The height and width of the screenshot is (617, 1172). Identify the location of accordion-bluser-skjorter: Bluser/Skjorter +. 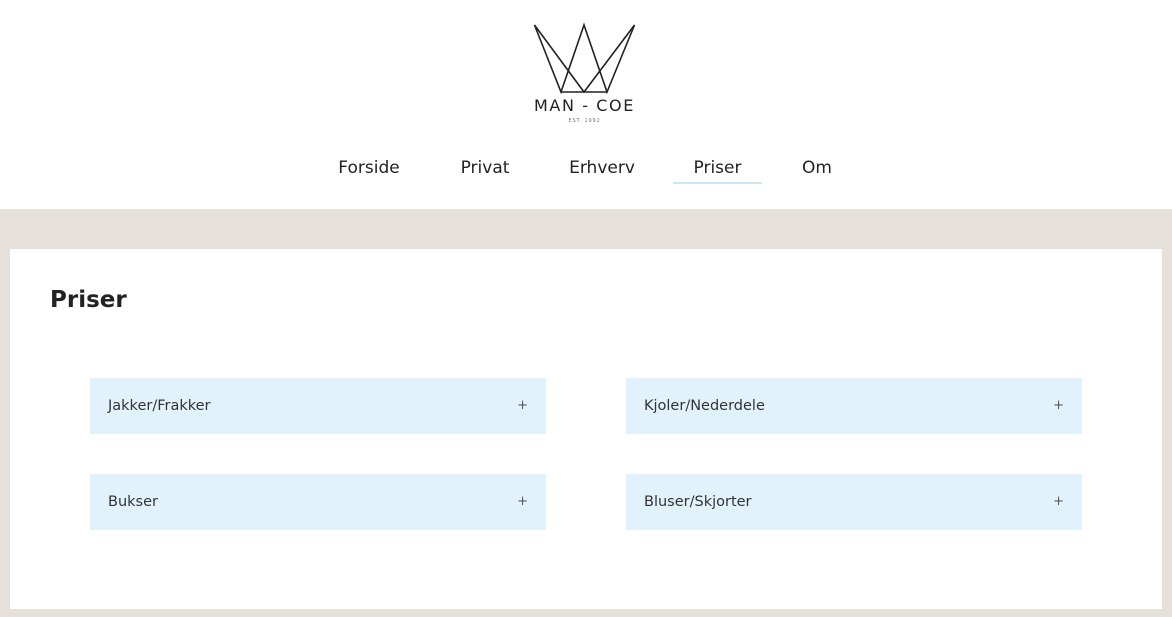
(854, 502).